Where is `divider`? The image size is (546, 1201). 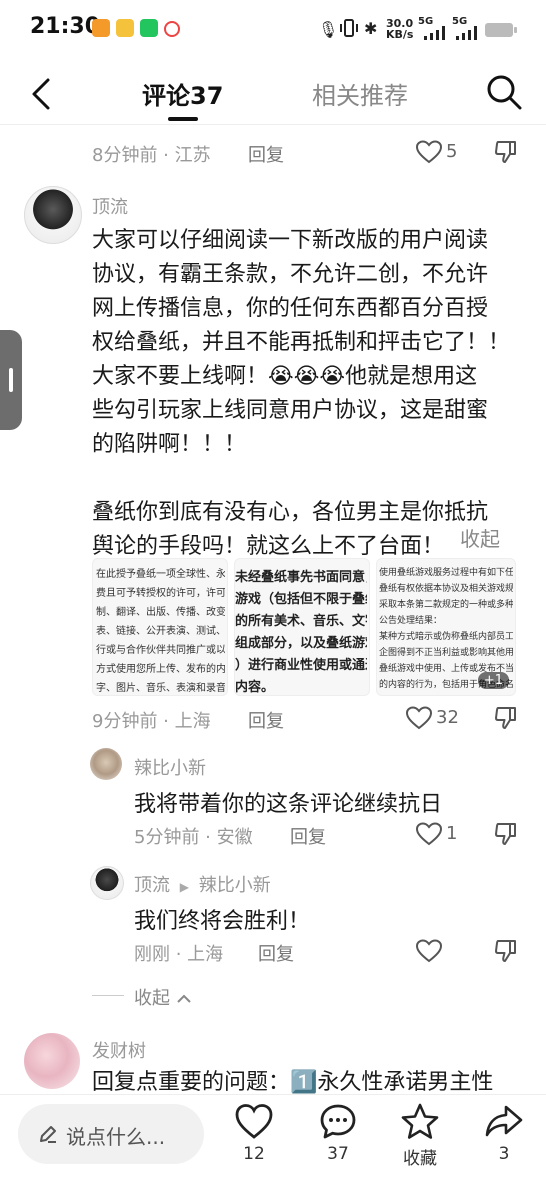
divider is located at coordinates (273, 124).